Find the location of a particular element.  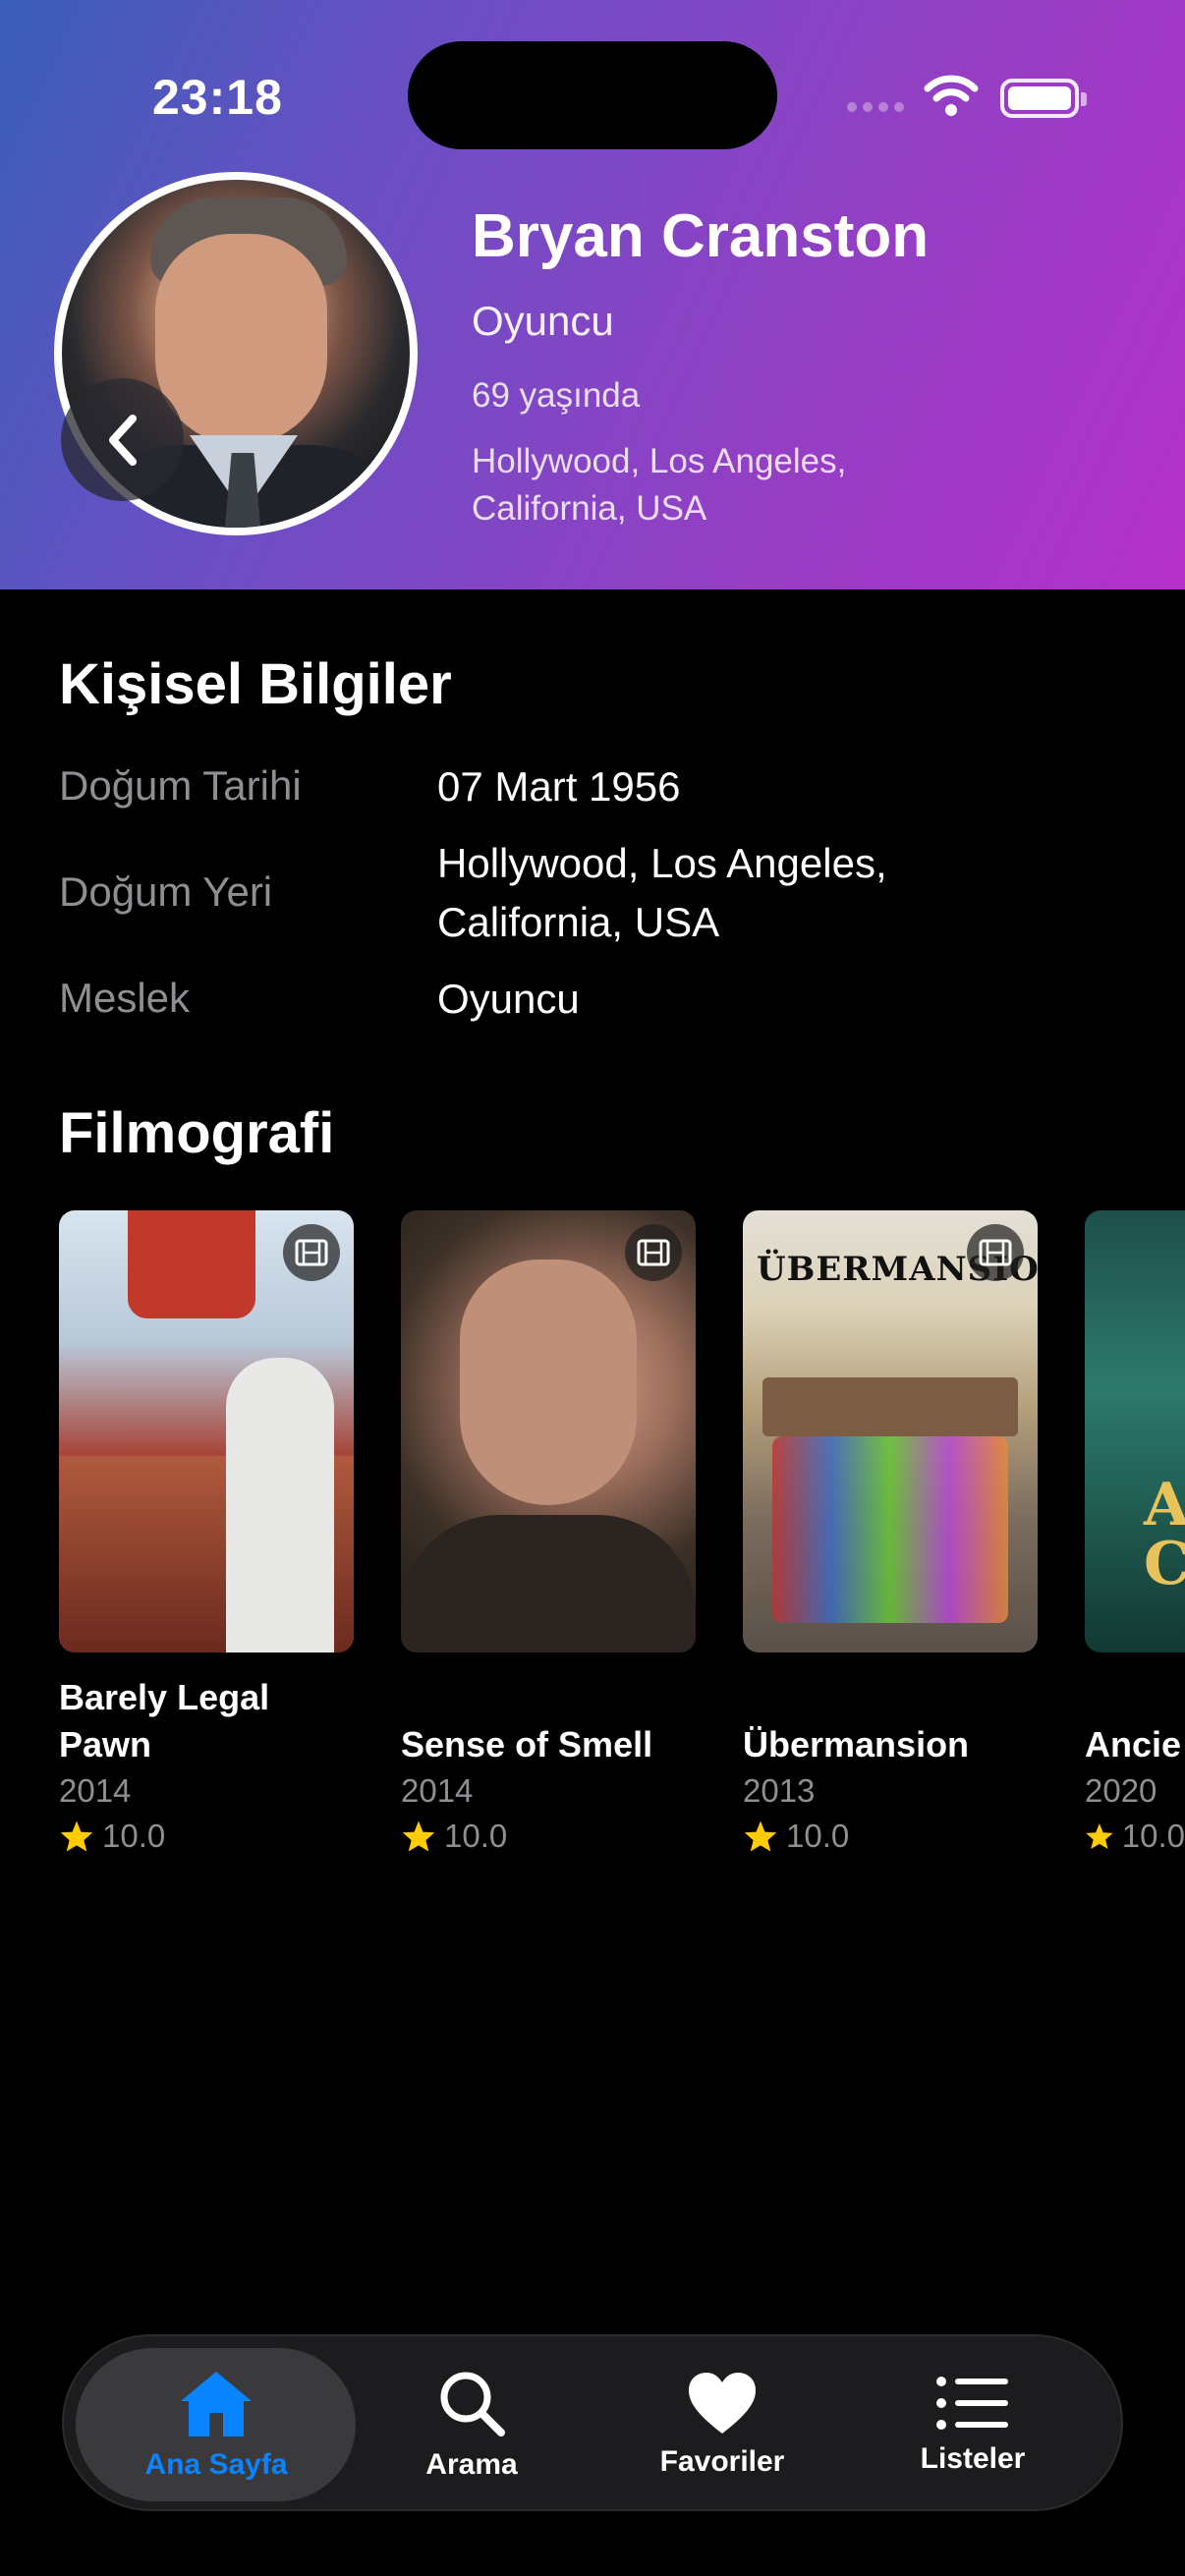

actor-name: Bryan Cranston is located at coordinates (701, 236).